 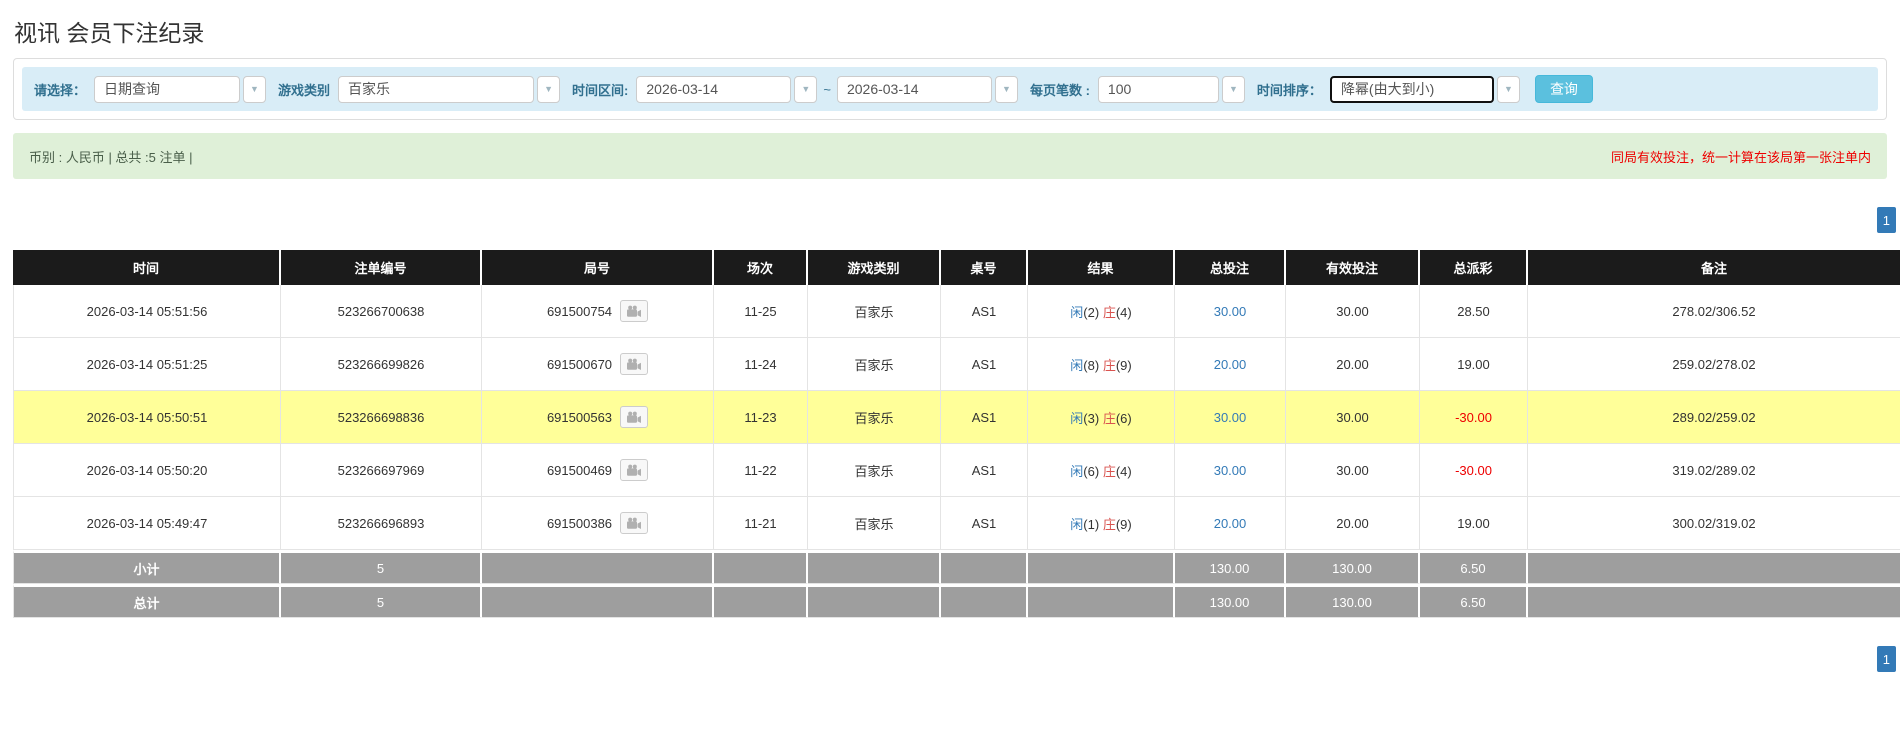 What do you see at coordinates (598, 523) in the screenshot?
I see `cell-round-id: 691500386` at bounding box center [598, 523].